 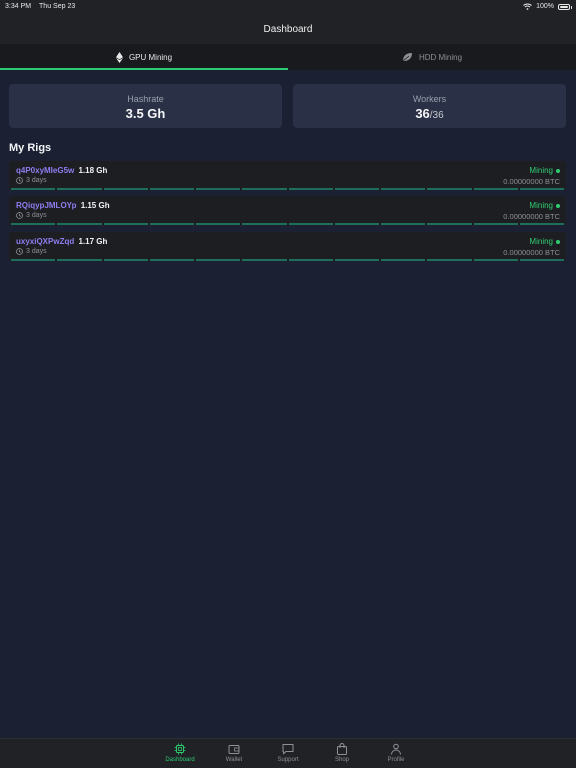 I want to click on chip-icon, so click(x=180, y=749).